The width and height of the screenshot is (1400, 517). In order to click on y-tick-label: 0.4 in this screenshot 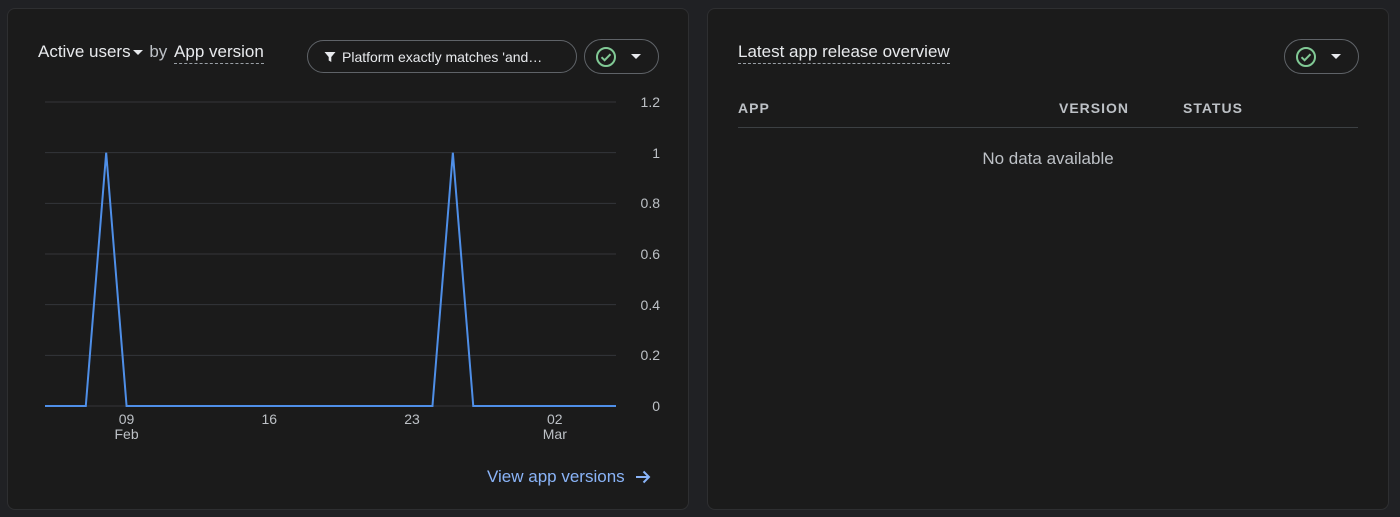, I will do `click(650, 304)`.